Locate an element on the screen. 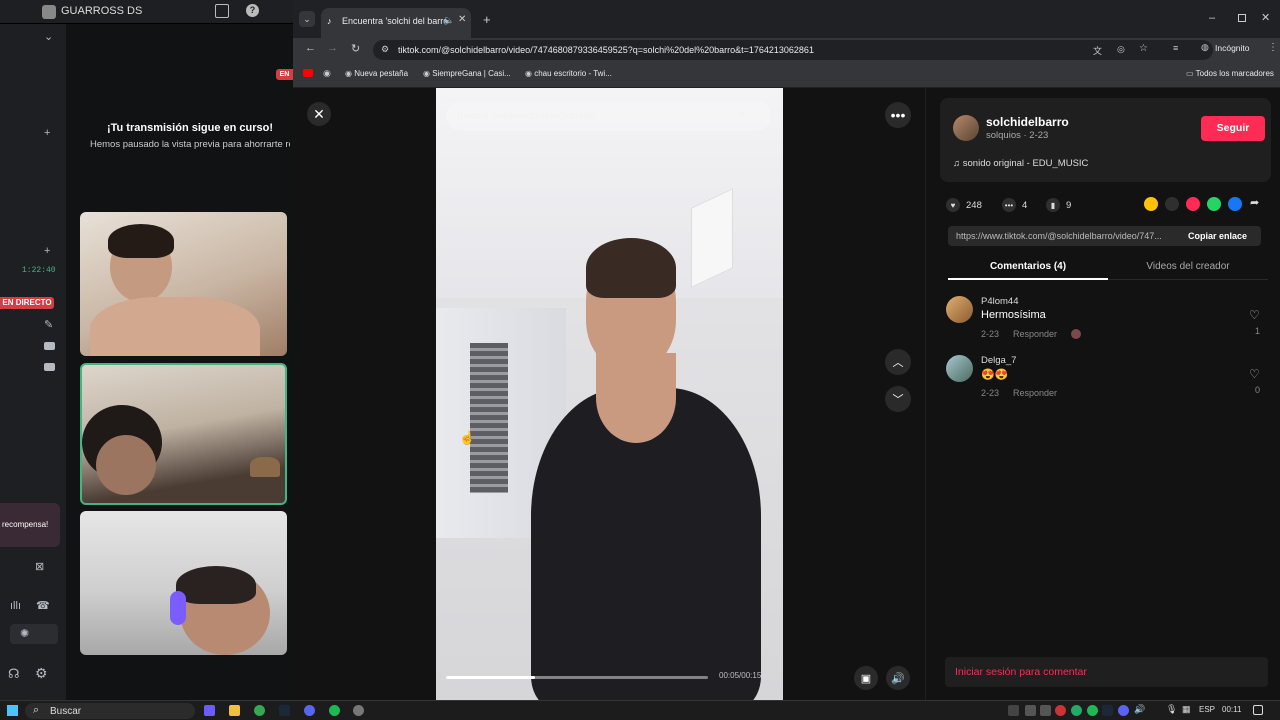 This screenshot has width=1280, height=720. comment-author: P4lom44 is located at coordinates (1000, 301).